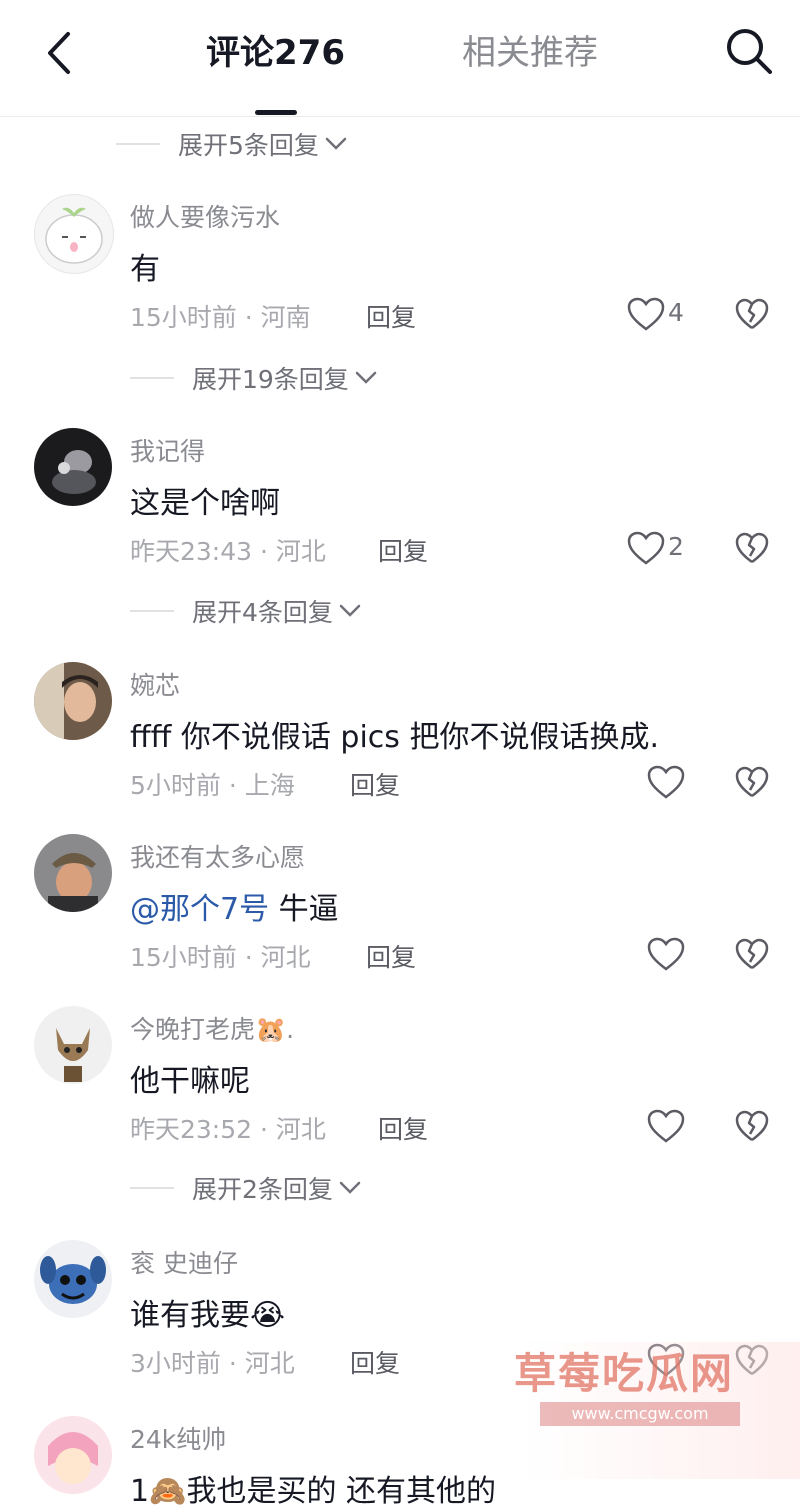 Image resolution: width=800 pixels, height=1510 pixels. Describe the element at coordinates (212, 785) in the screenshot. I see `comment-meta: 5小时前 · 上海` at that location.